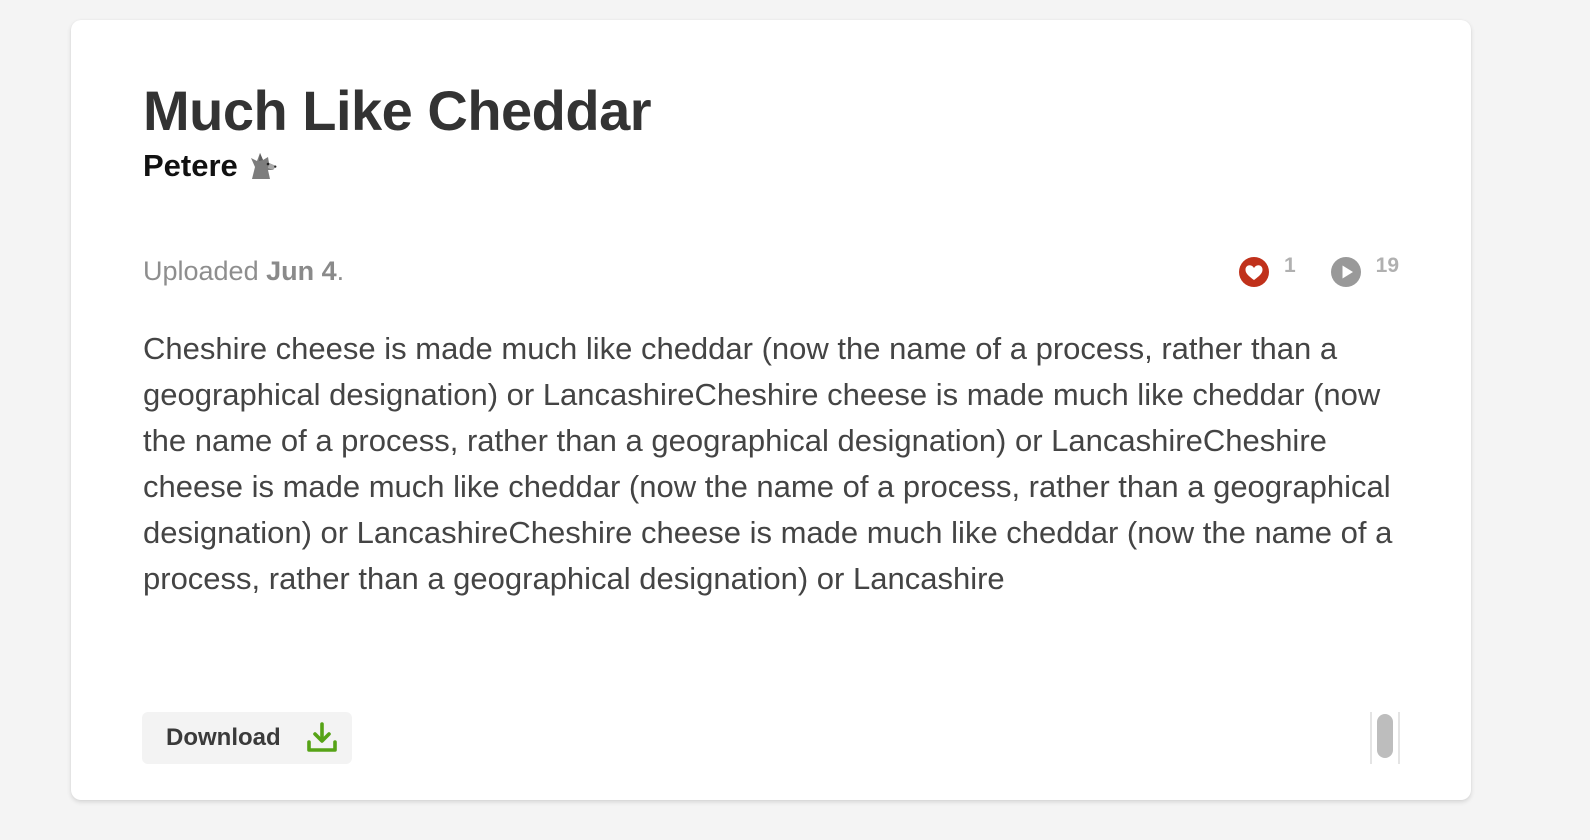  I want to click on author-row: Petere, so click(211, 166).